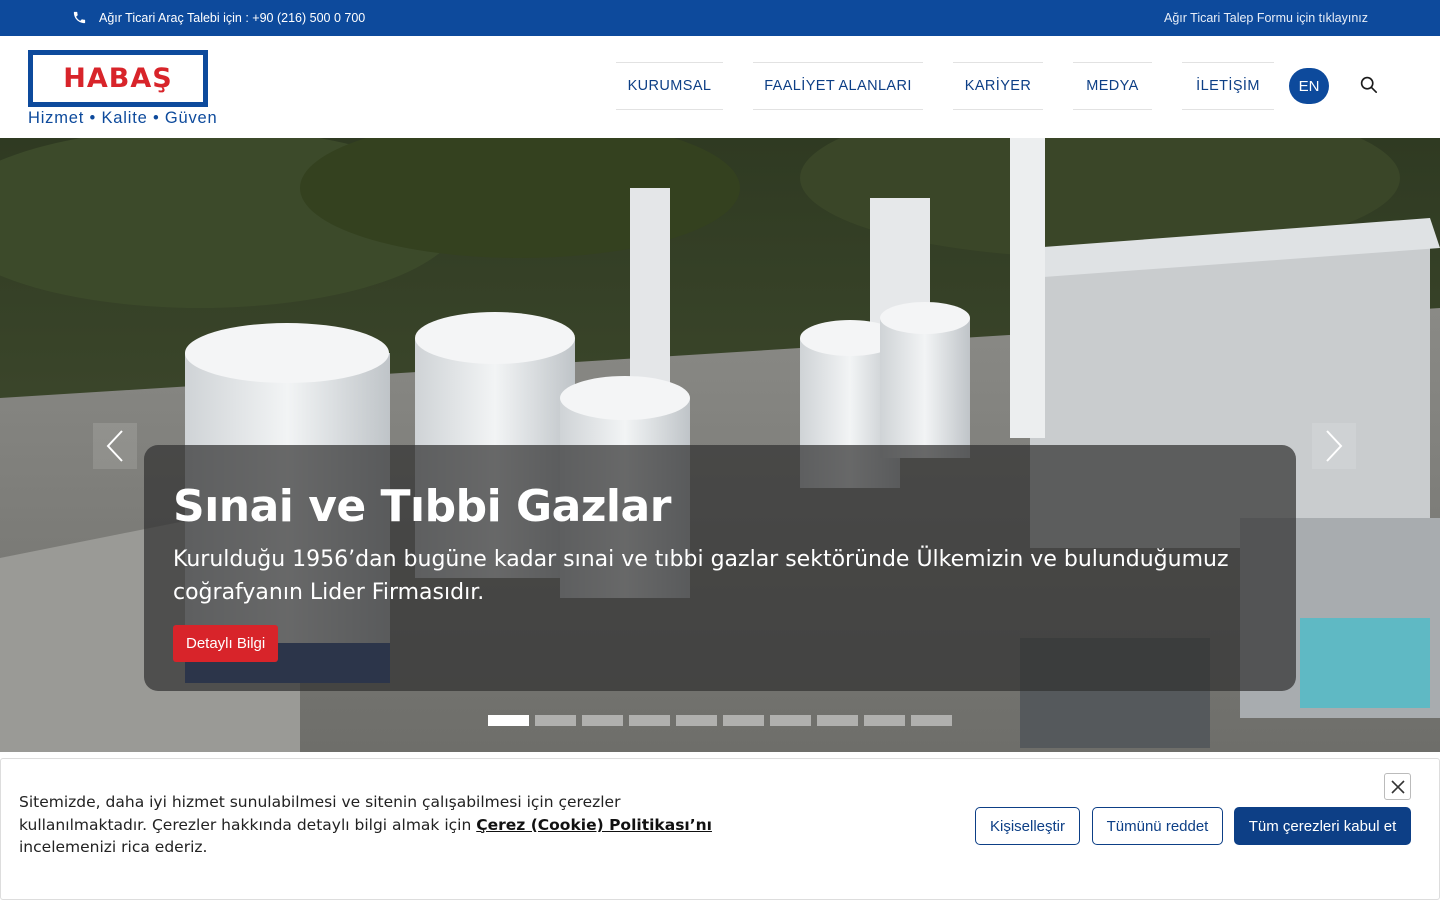 Image resolution: width=1440 pixels, height=900 pixels. Describe the element at coordinates (1228, 86) in the screenshot. I see `nav-item-iletisim: İLETİŞİM` at that location.